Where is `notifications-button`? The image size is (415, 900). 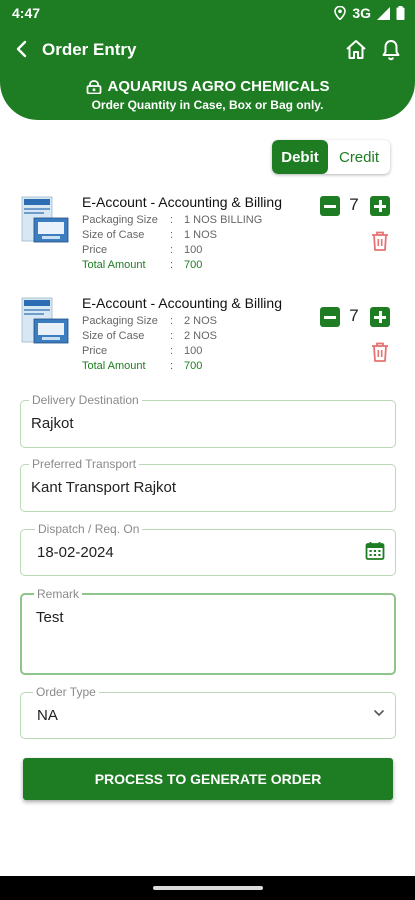
notifications-button is located at coordinates (391, 50).